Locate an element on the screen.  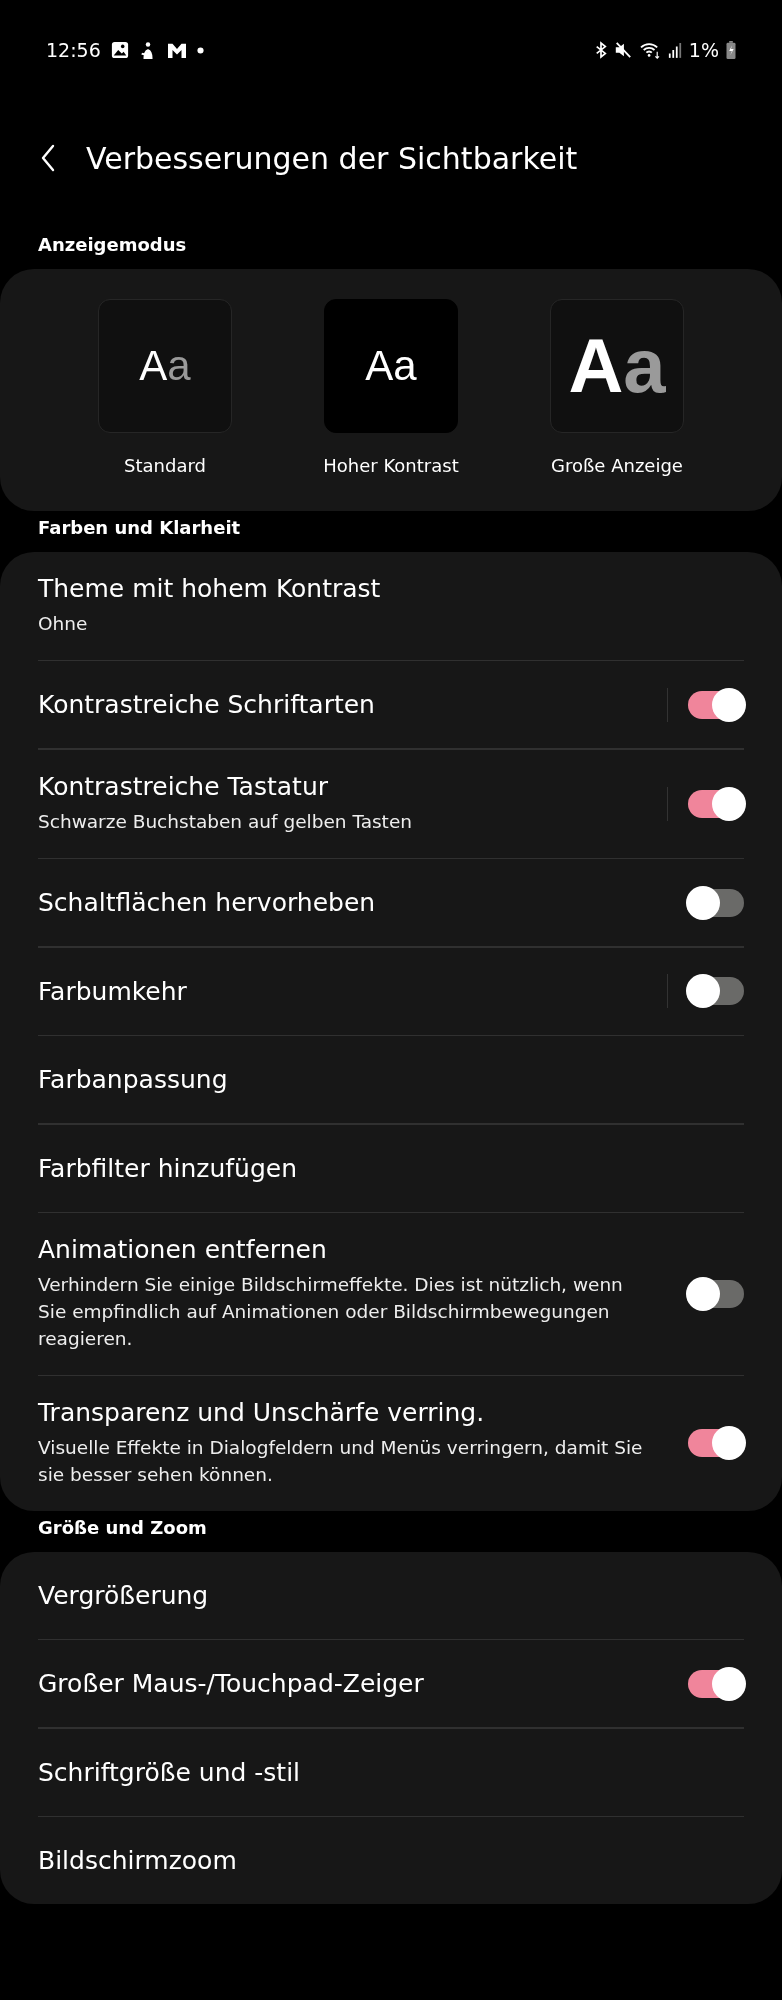
setting-title: Vergrößerung is located at coordinates (371, 1595).